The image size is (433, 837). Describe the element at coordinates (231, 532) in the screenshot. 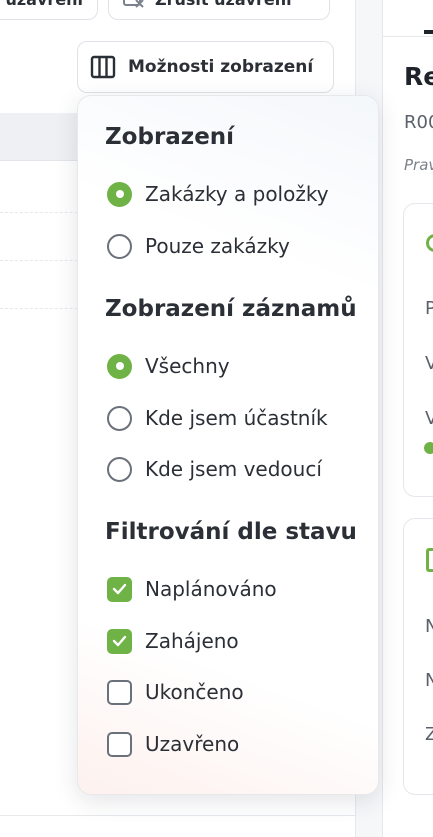

I see `status-filter-title: Filtrování dle stavu` at that location.